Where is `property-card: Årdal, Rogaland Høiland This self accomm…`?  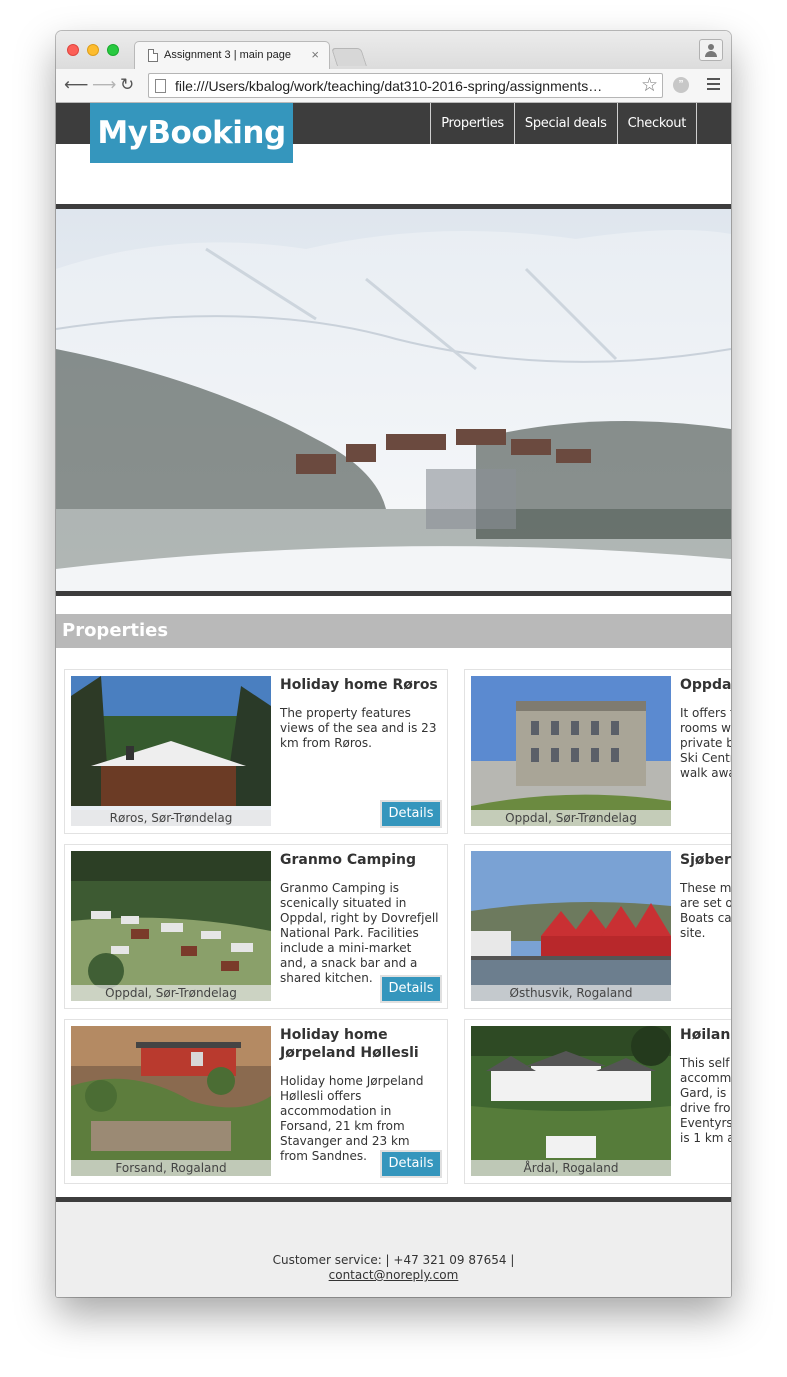 property-card: Årdal, Rogaland Høiland This self accomm… is located at coordinates (597, 1101).